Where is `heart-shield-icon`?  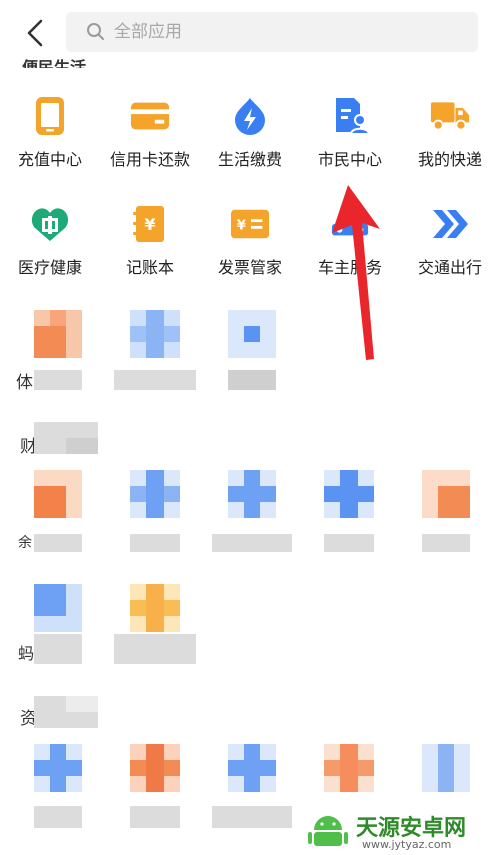 heart-shield-icon is located at coordinates (50, 224).